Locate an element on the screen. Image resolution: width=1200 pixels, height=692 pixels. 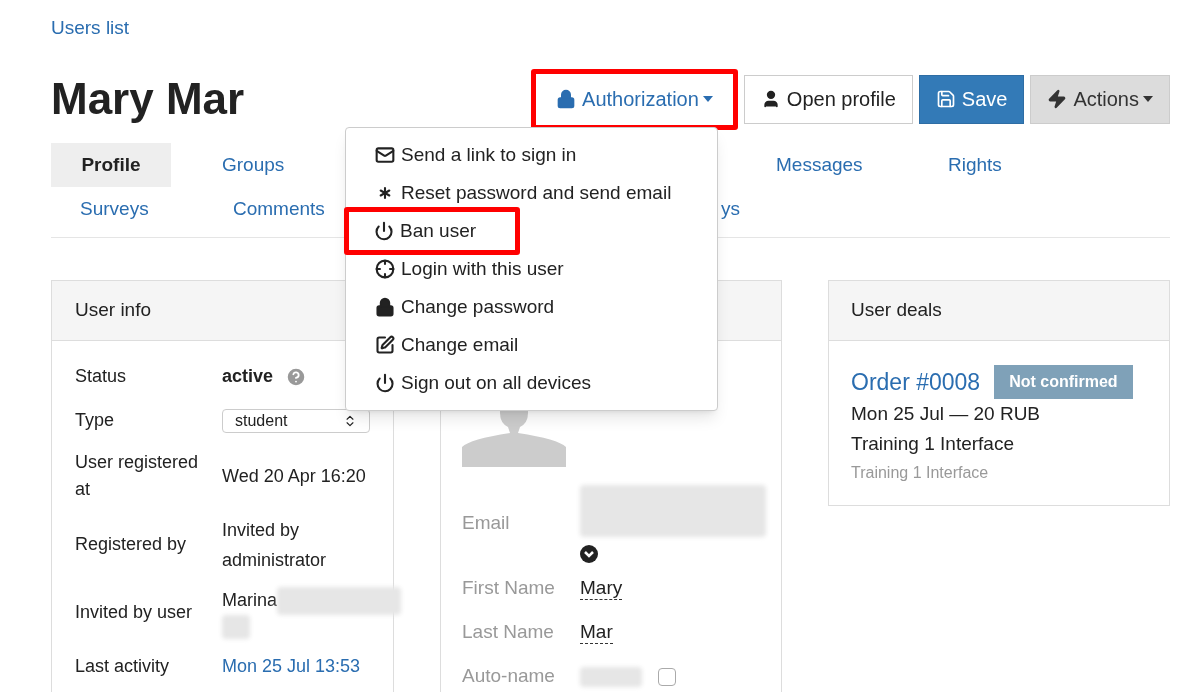
save-button: Save is located at coordinates (971, 99).